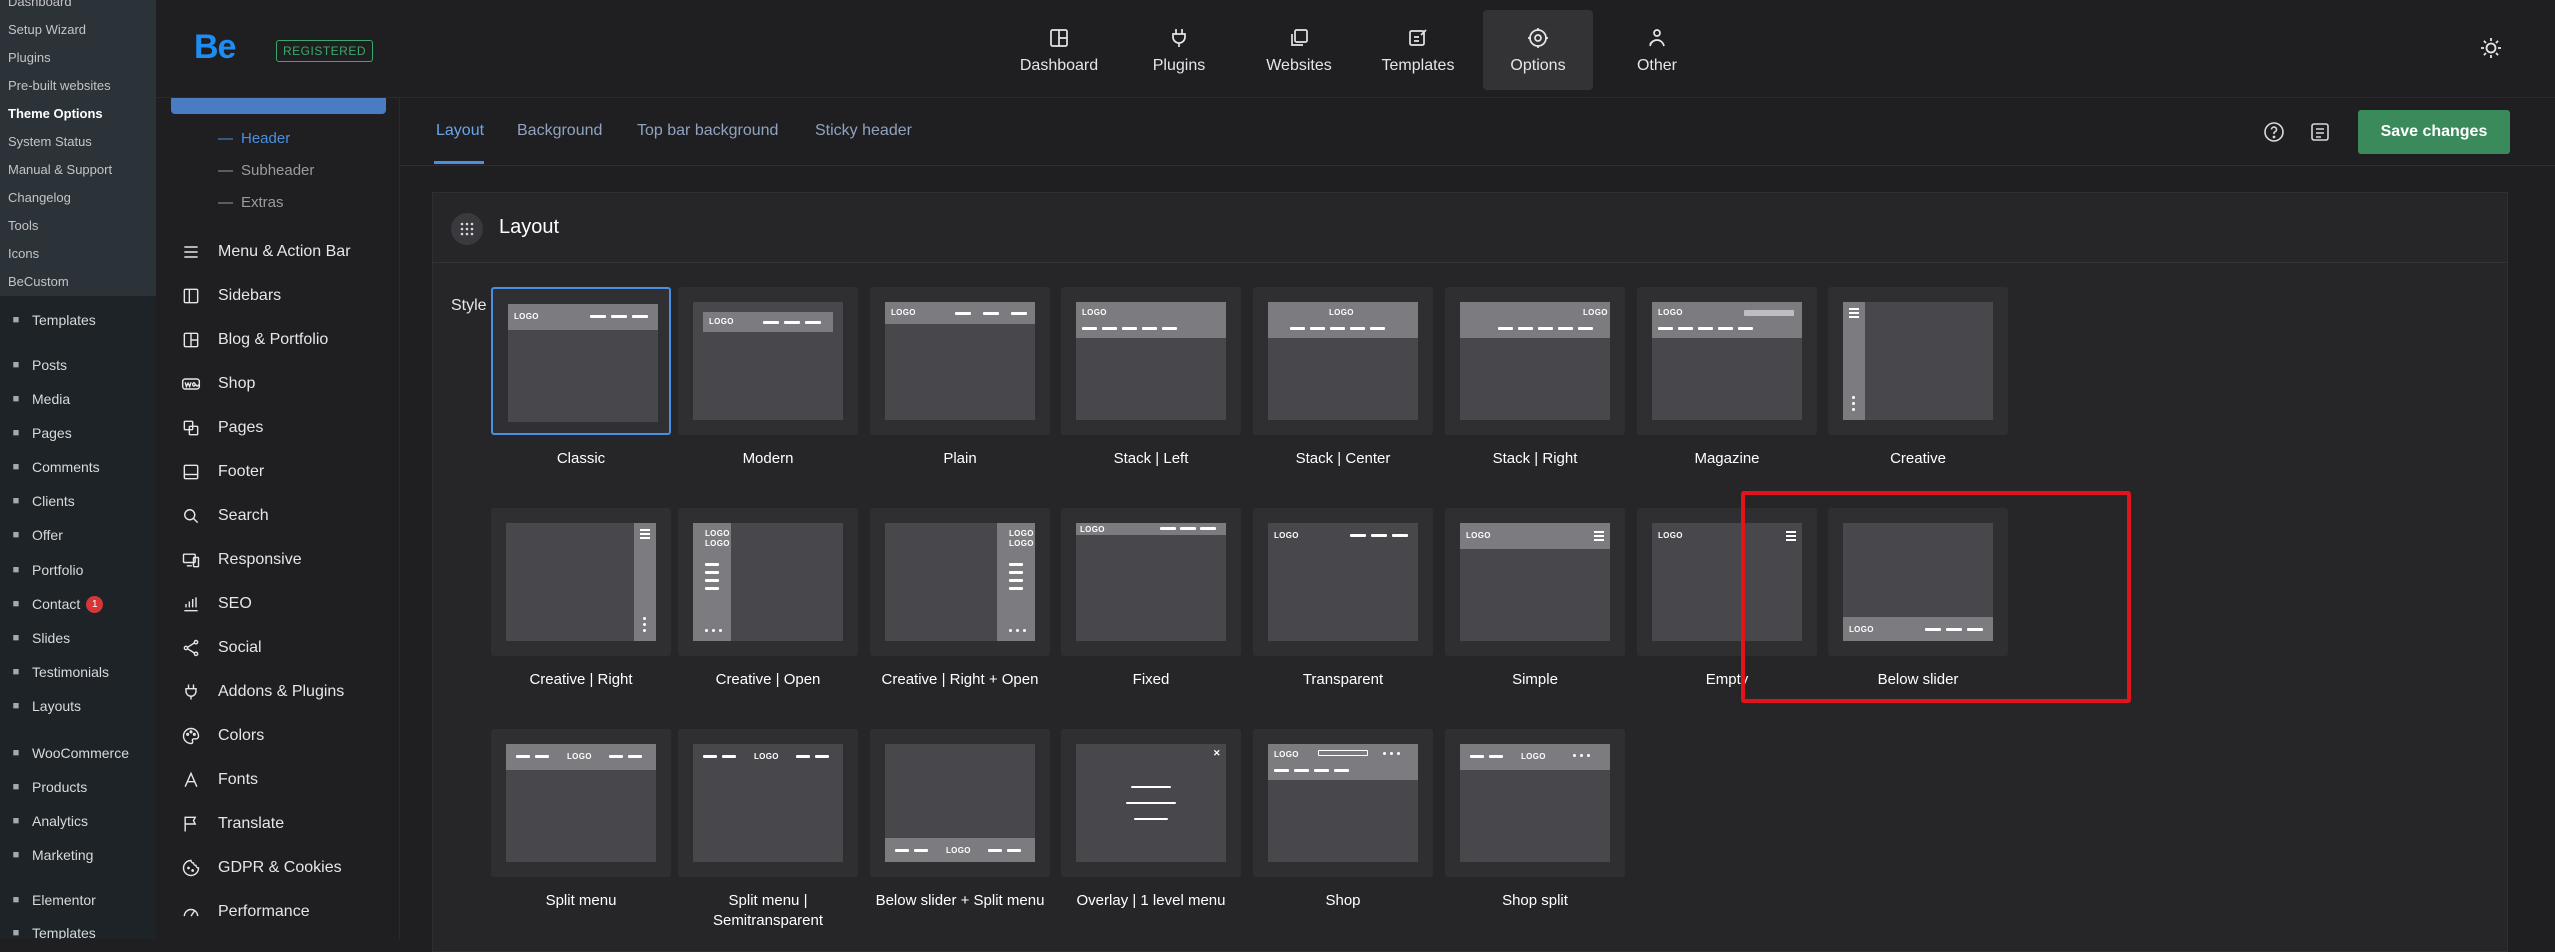 The width and height of the screenshot is (2555, 952). What do you see at coordinates (261, 868) in the screenshot?
I see `options-item: GDPR & Cookies` at bounding box center [261, 868].